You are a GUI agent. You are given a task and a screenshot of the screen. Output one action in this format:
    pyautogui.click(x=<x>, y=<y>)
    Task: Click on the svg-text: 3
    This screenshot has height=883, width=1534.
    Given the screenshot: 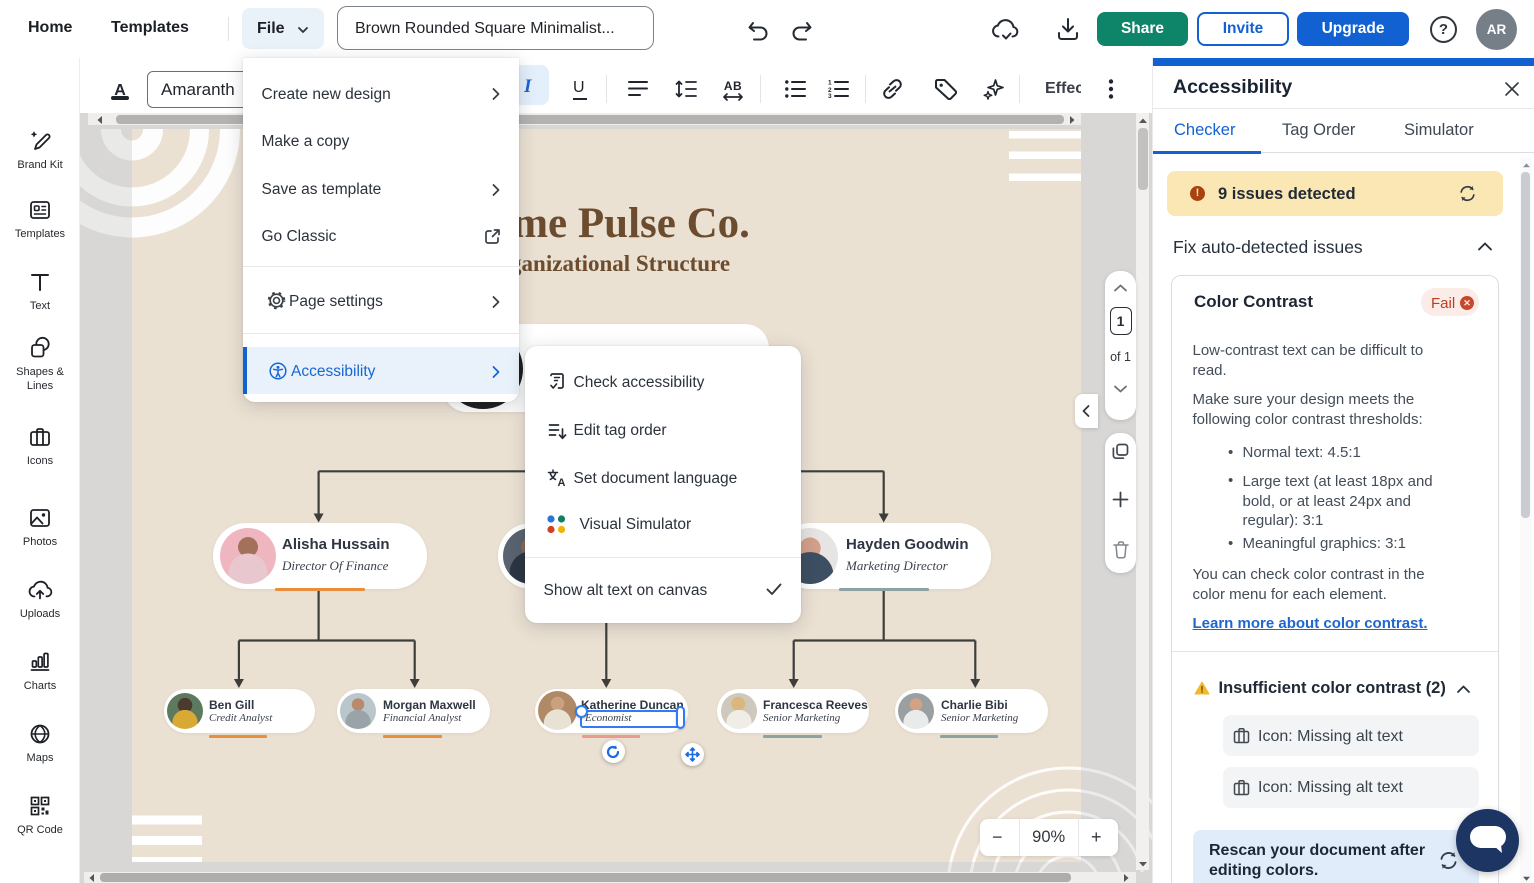 What is the action you would take?
    pyautogui.click(x=830, y=95)
    